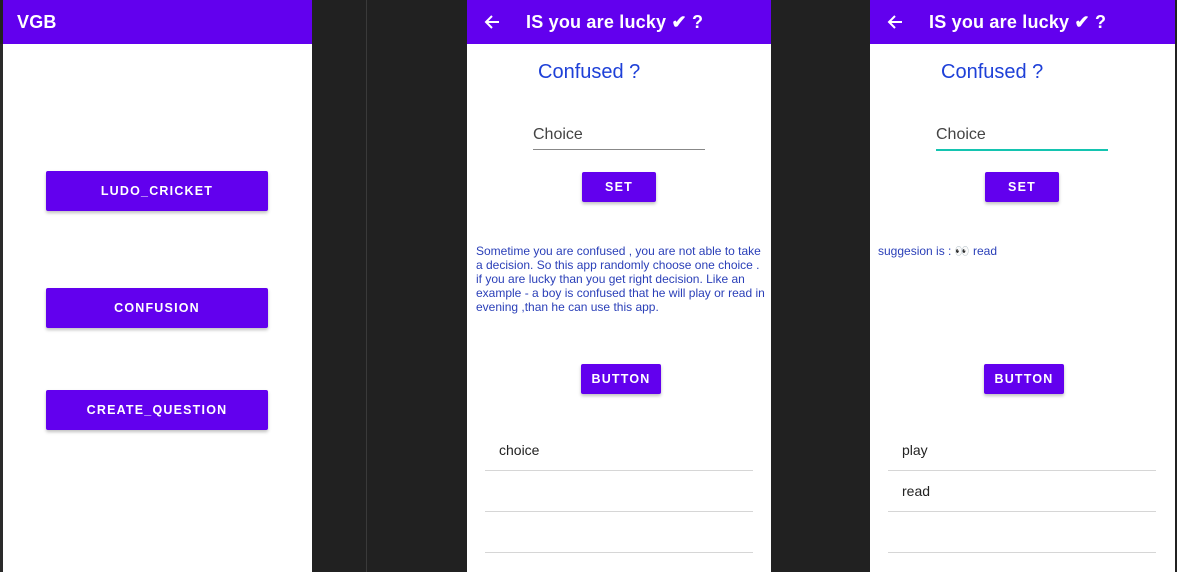  Describe the element at coordinates (157, 22) in the screenshot. I see `app-bar: VGB` at that location.